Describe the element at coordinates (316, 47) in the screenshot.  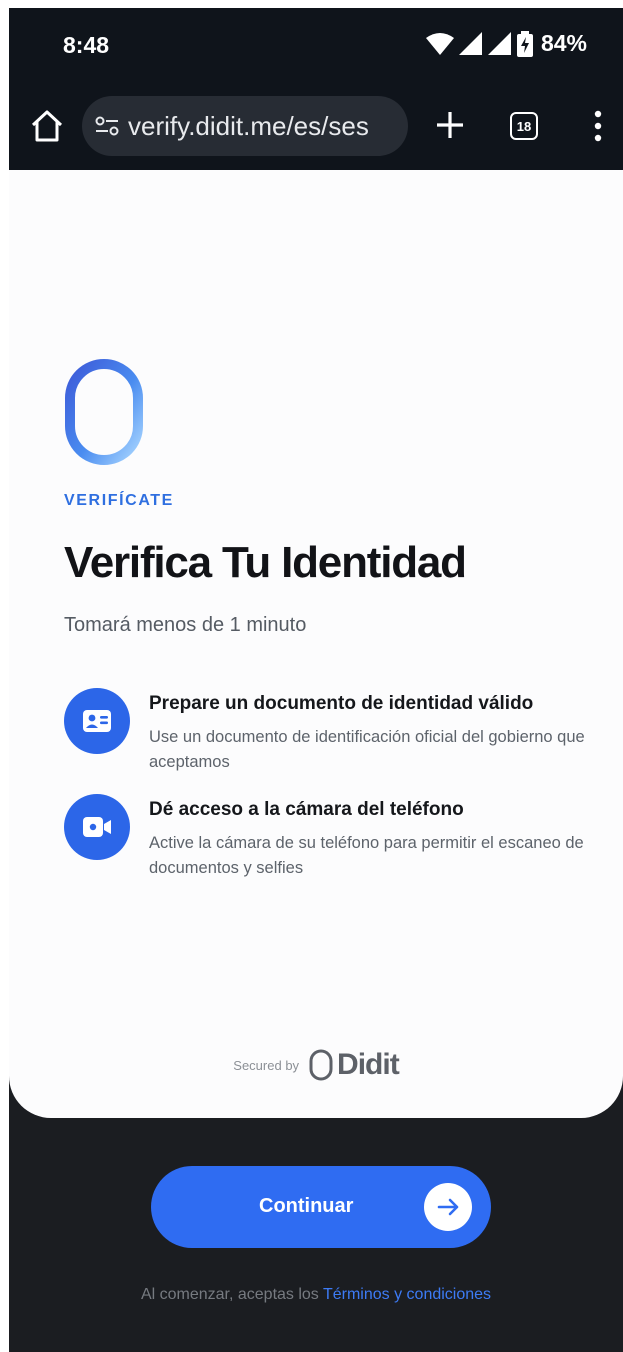
I see `status-bar: 8:48 84%` at that location.